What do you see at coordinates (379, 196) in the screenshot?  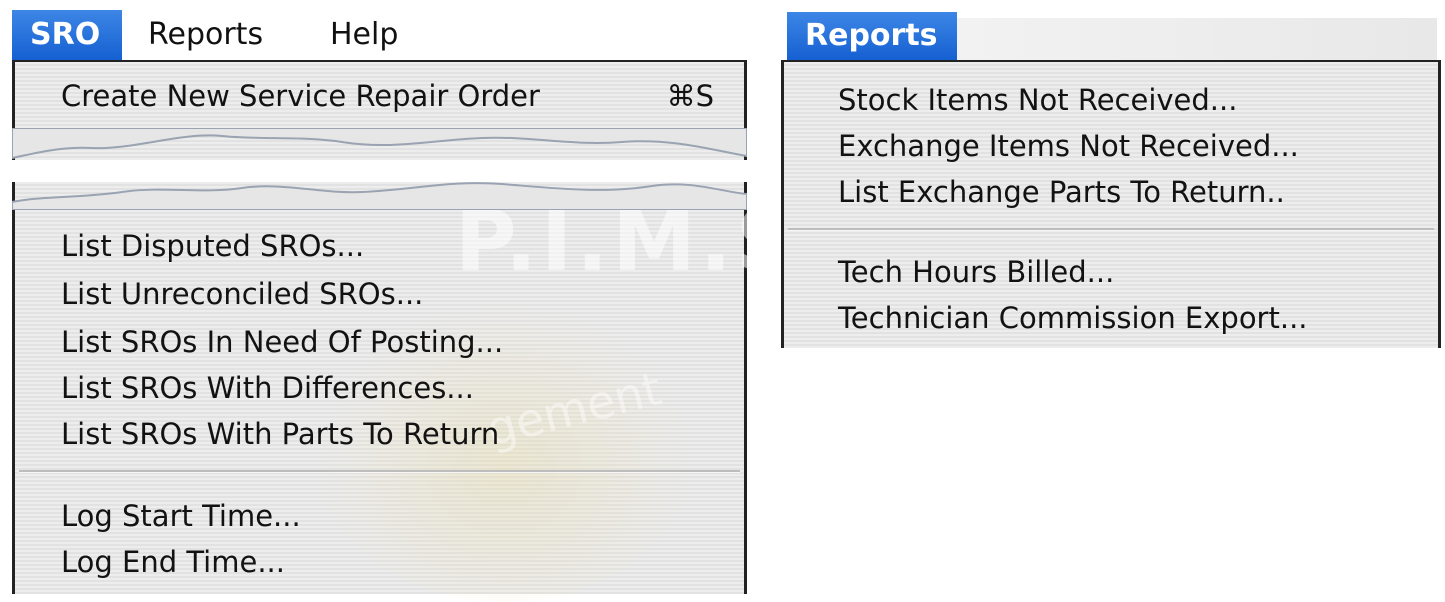 I see `torn-edge-bottom` at bounding box center [379, 196].